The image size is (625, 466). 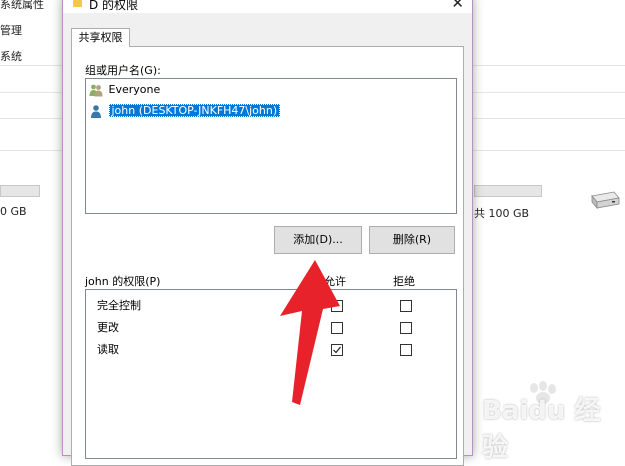 I want to click on drive-capacity-bar-right, so click(x=508, y=191).